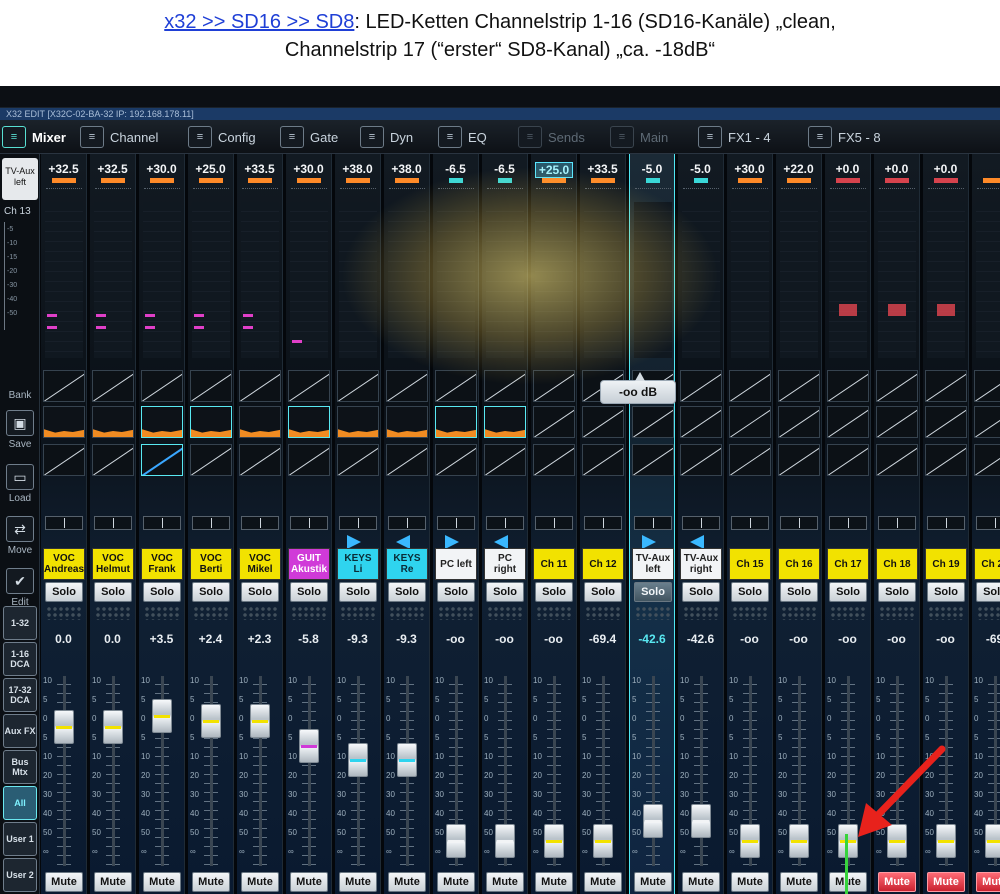  Describe the element at coordinates (357, 169) in the screenshot. I see `gain-value: +38.0` at that location.